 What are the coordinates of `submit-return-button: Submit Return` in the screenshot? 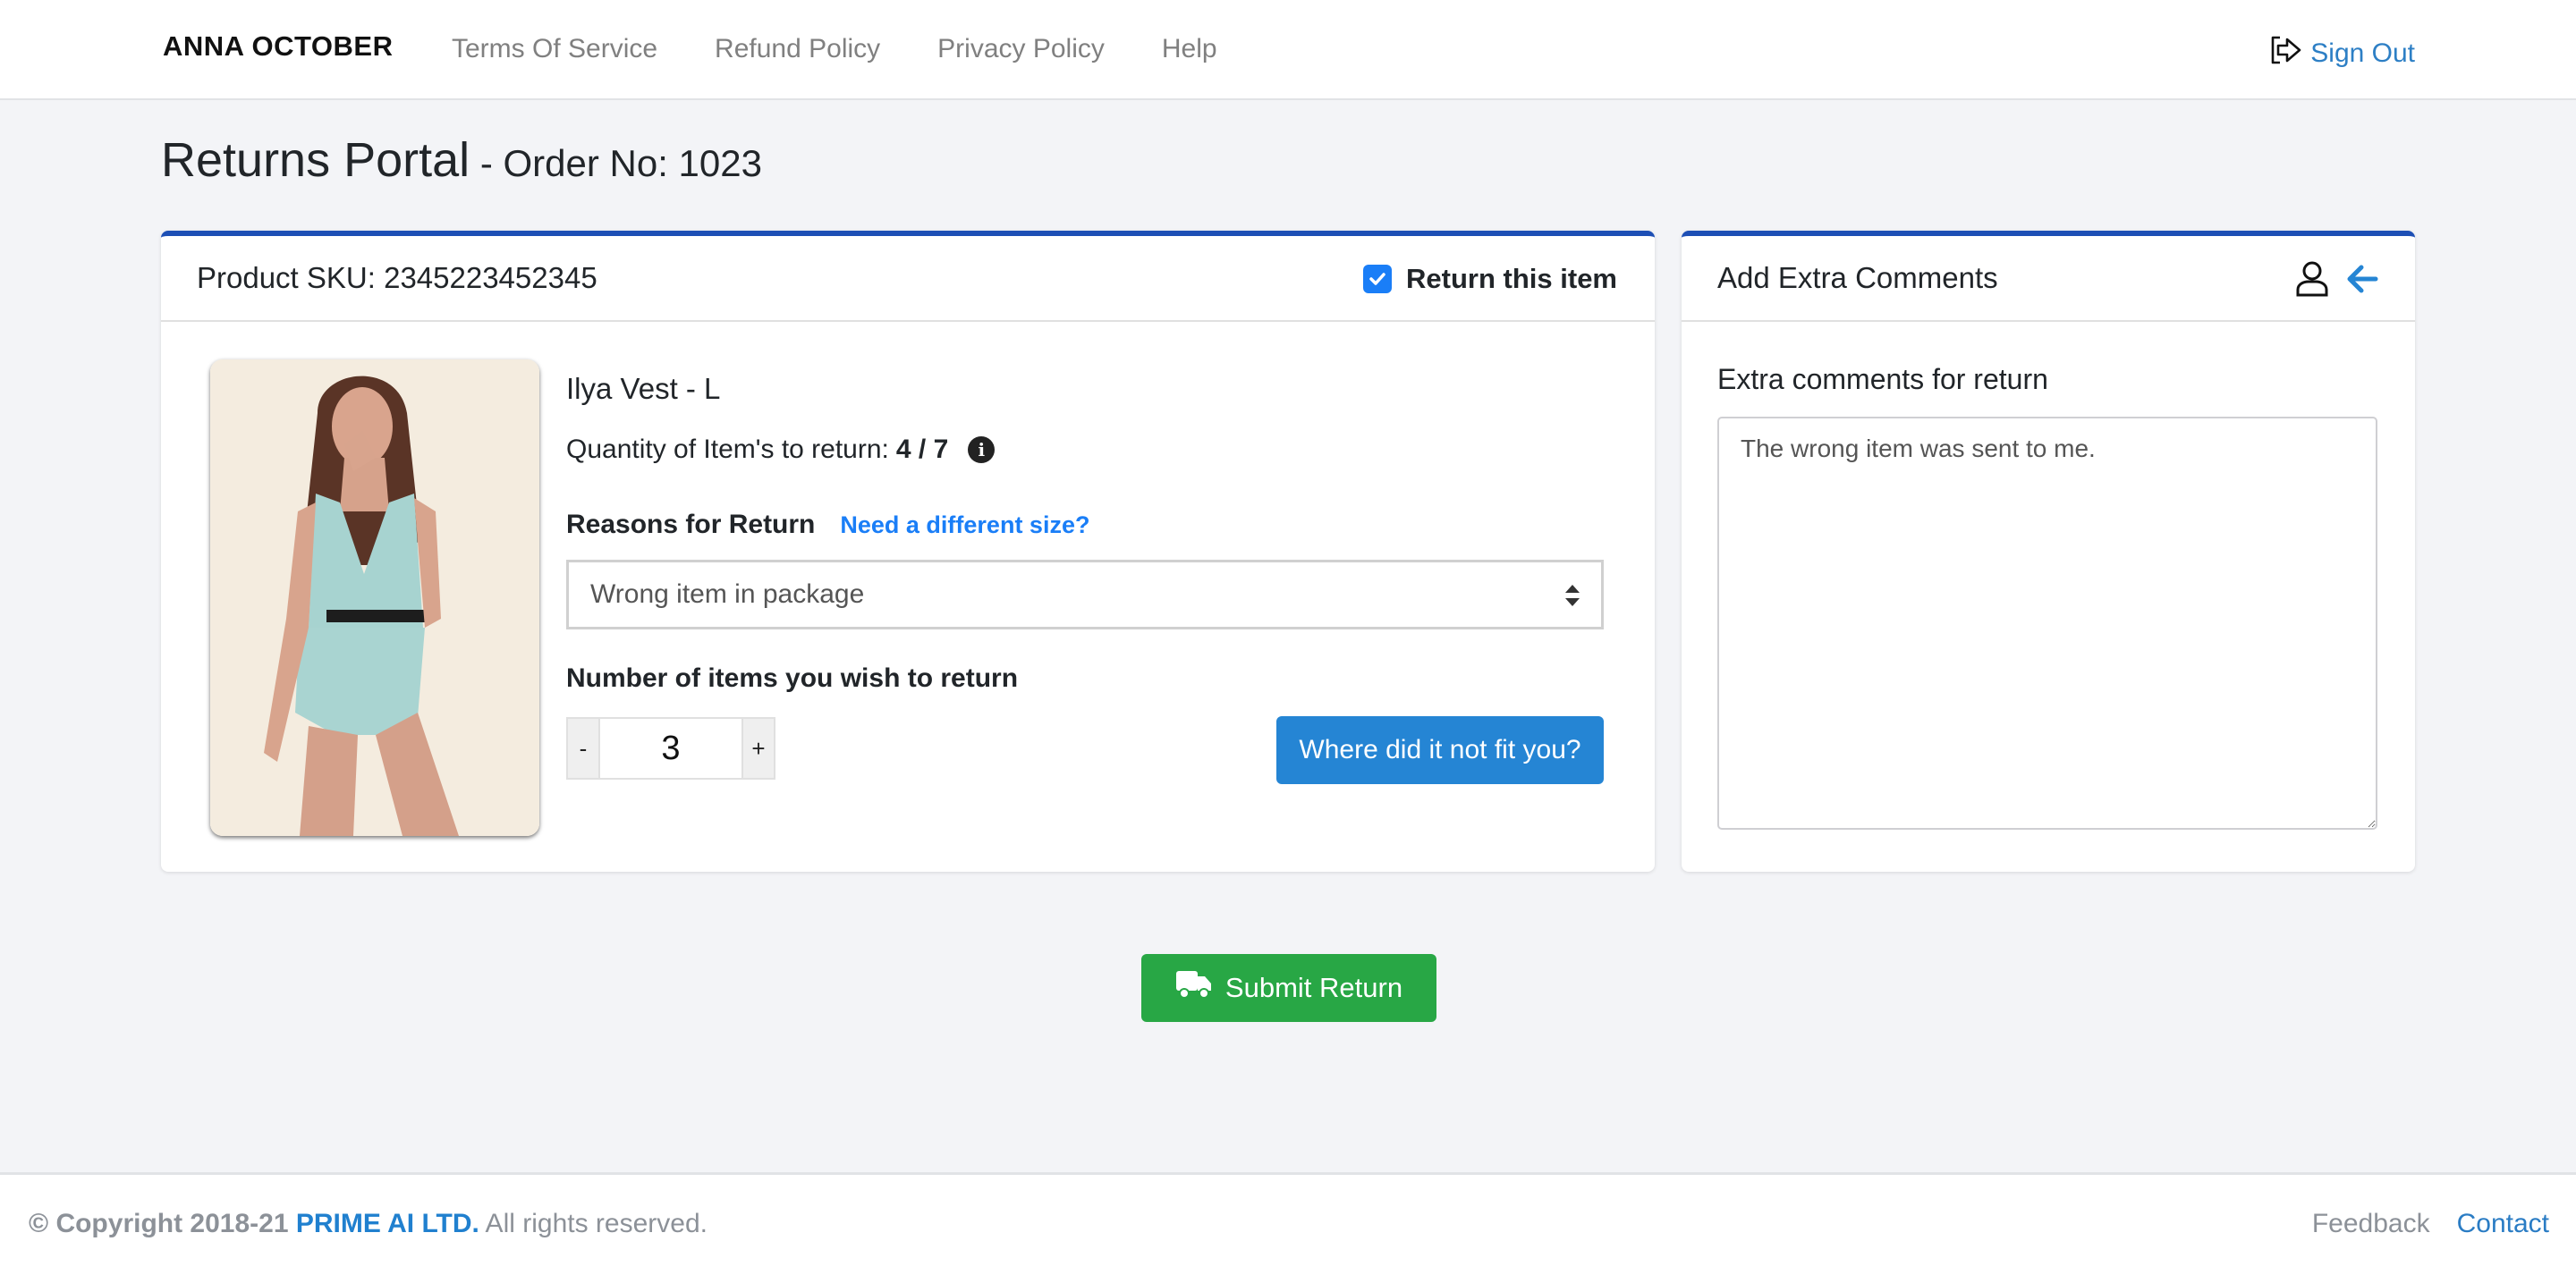 It's located at (1288, 988).